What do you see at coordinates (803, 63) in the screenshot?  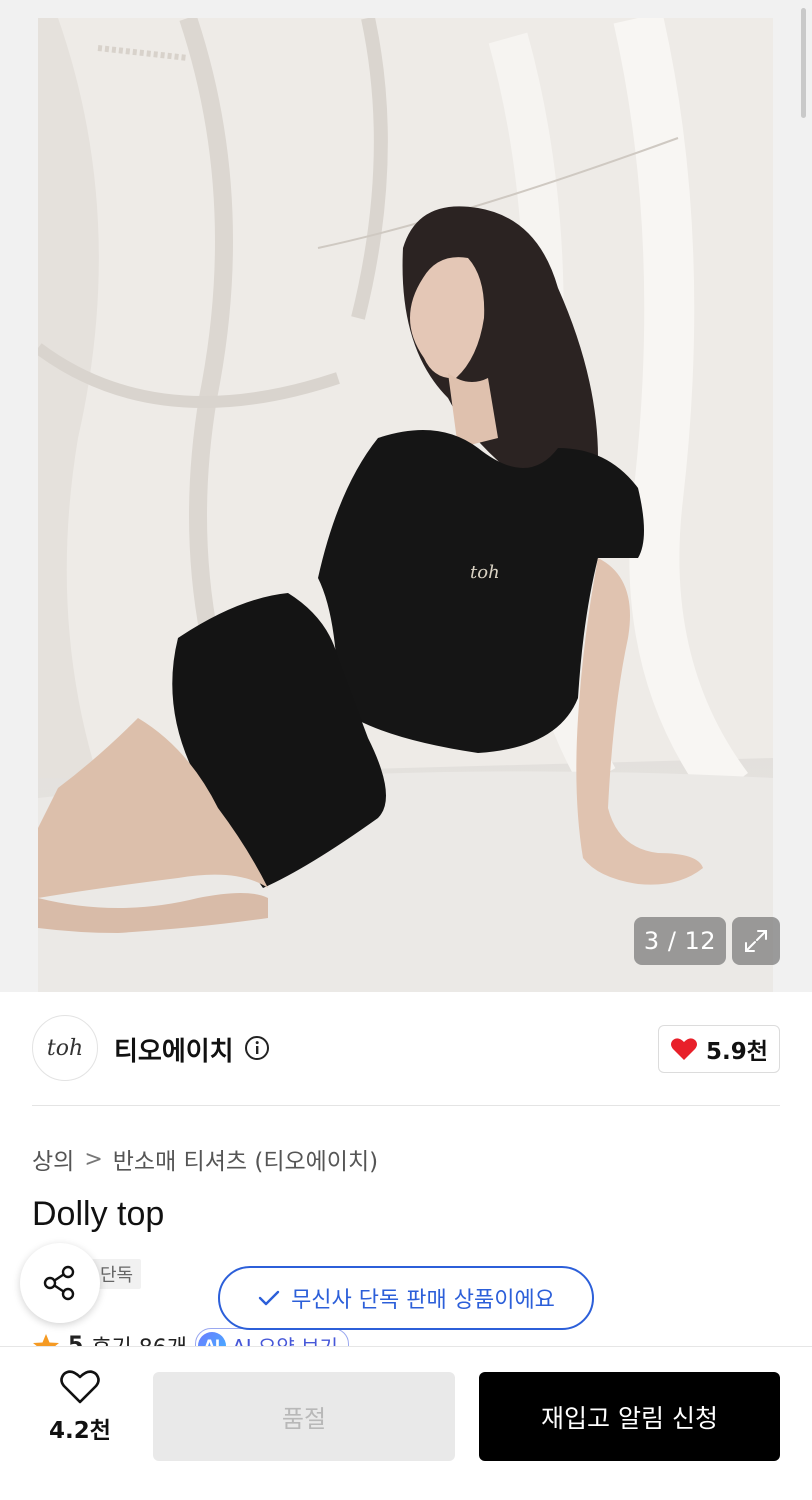 I see `page-scrollbar` at bounding box center [803, 63].